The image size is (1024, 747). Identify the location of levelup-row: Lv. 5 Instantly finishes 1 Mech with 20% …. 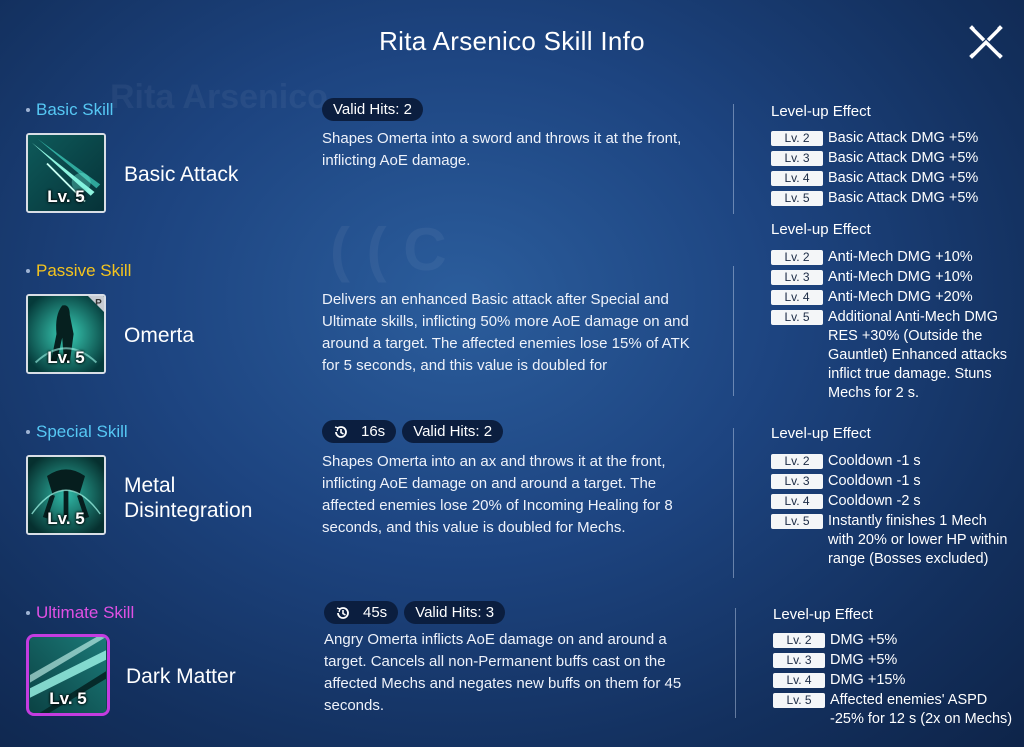
(893, 540).